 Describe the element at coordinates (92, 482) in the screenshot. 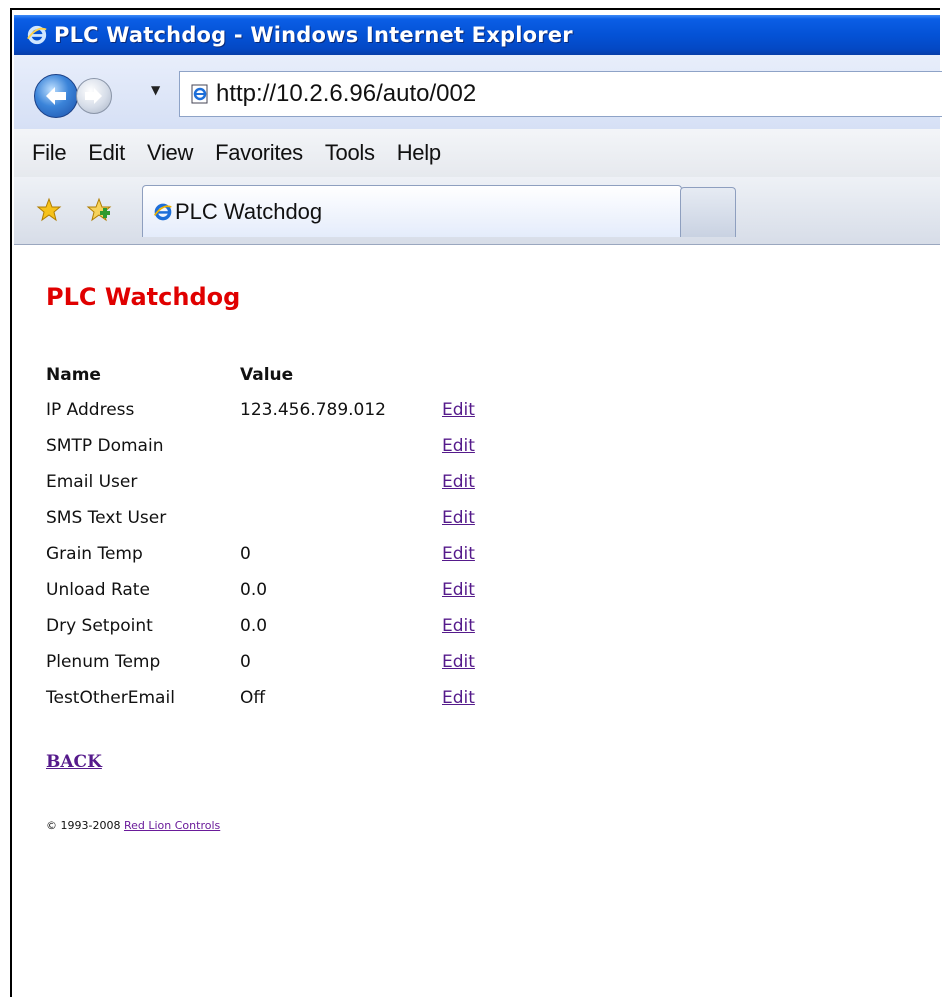

I see `row-name: Email User` at that location.